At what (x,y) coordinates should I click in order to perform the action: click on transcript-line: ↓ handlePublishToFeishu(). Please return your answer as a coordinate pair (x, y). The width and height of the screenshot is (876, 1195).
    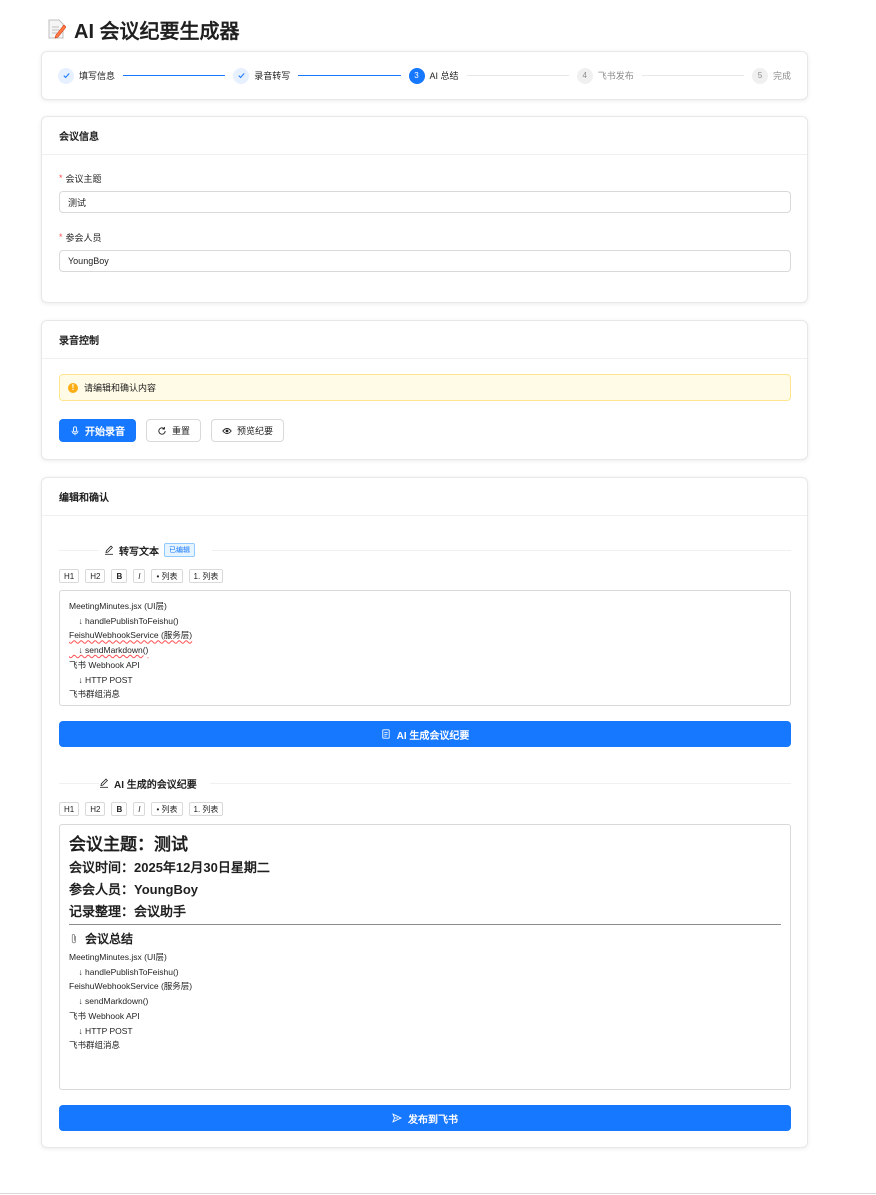
    Looking at the image, I should click on (124, 620).